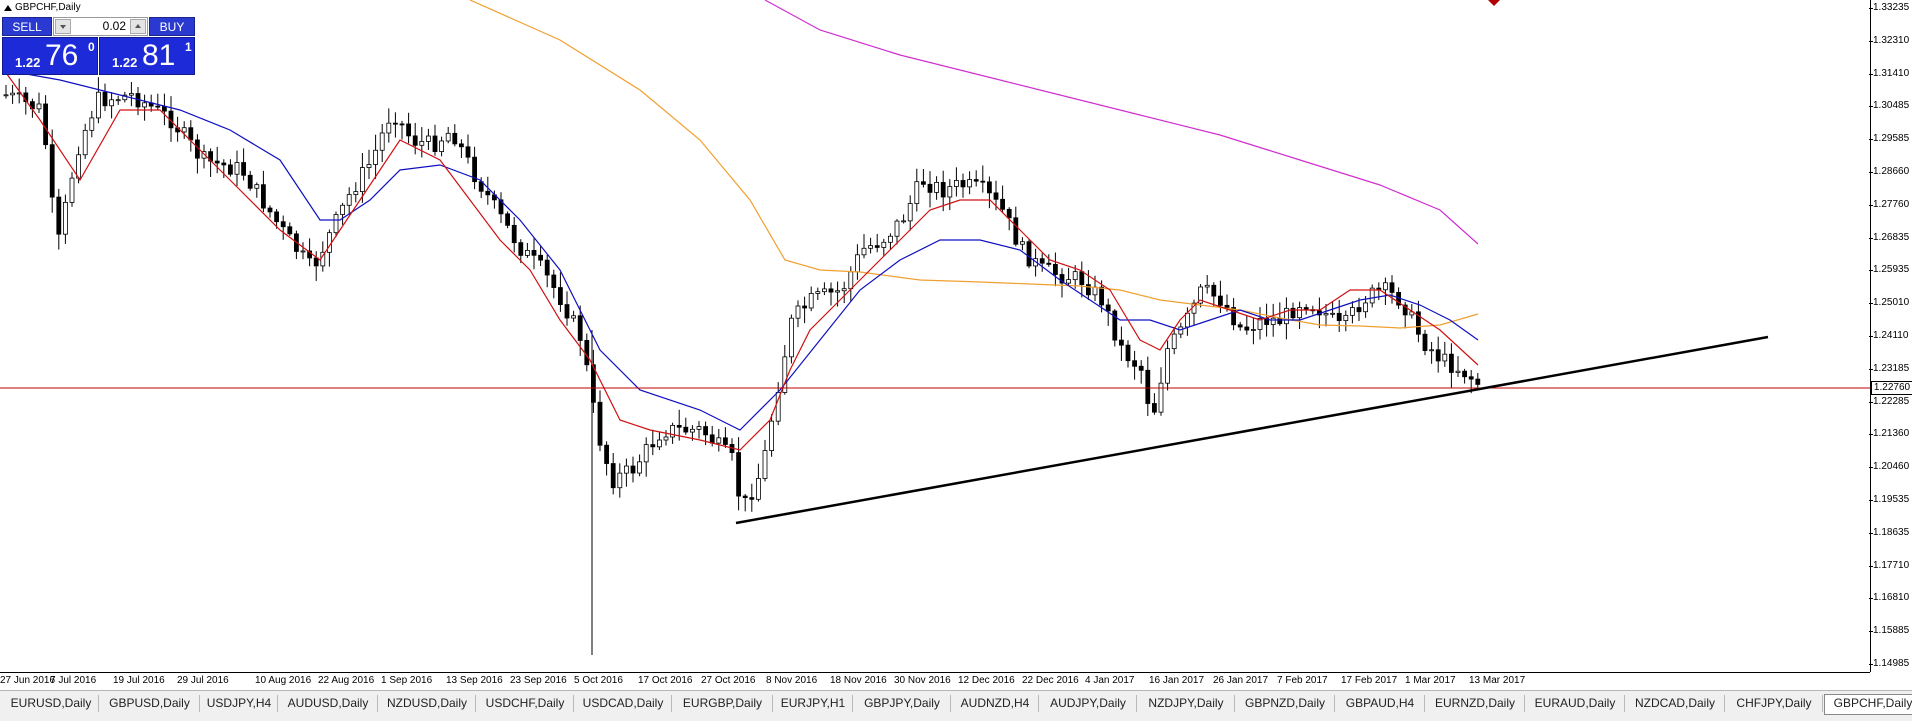  I want to click on lot-size-input: 0.02, so click(100, 26).